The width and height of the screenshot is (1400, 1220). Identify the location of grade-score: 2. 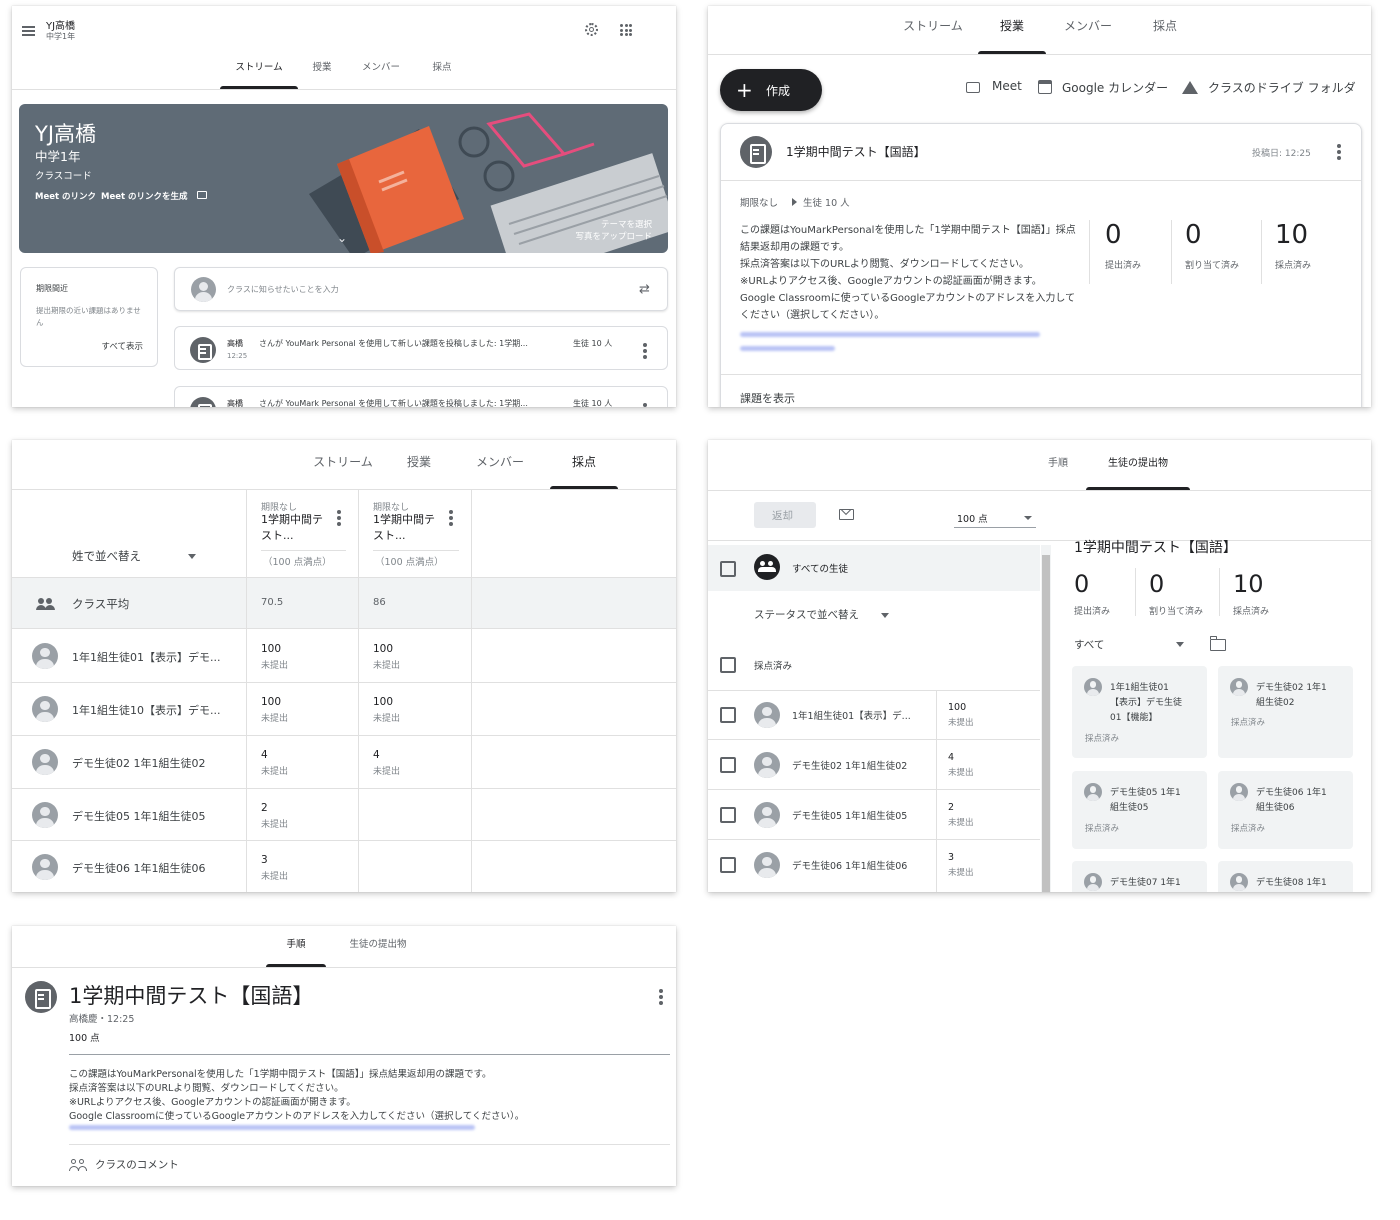
(264, 808).